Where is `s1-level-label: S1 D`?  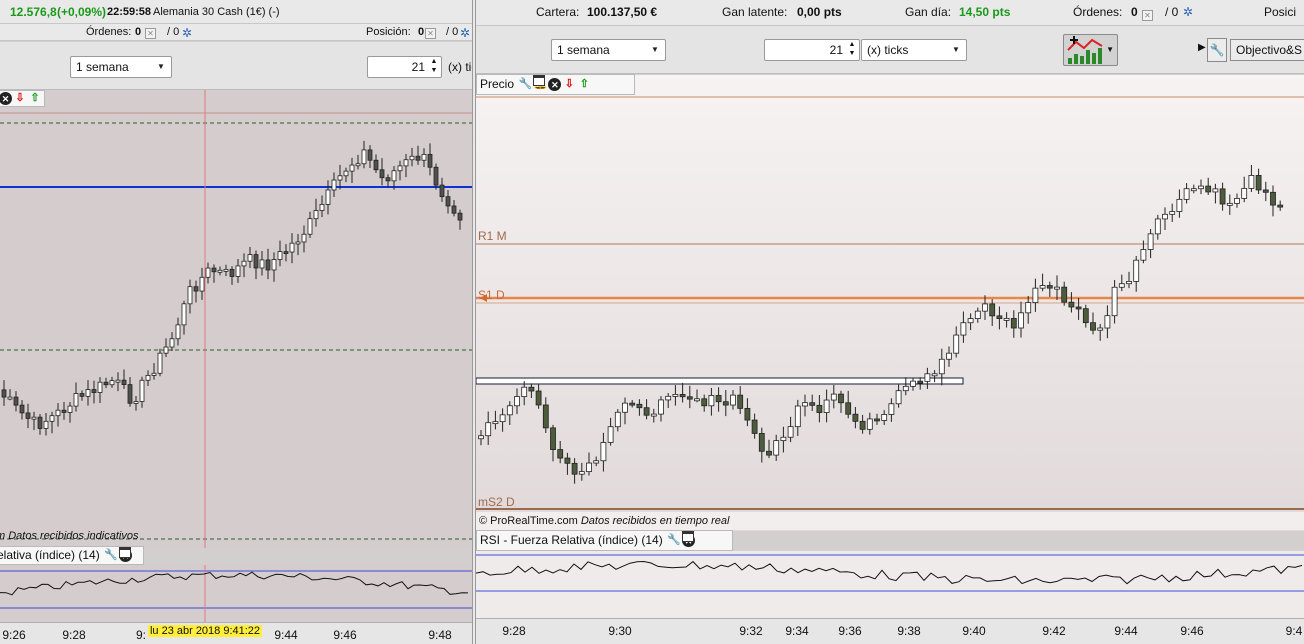
s1-level-label: S1 D is located at coordinates (491, 295).